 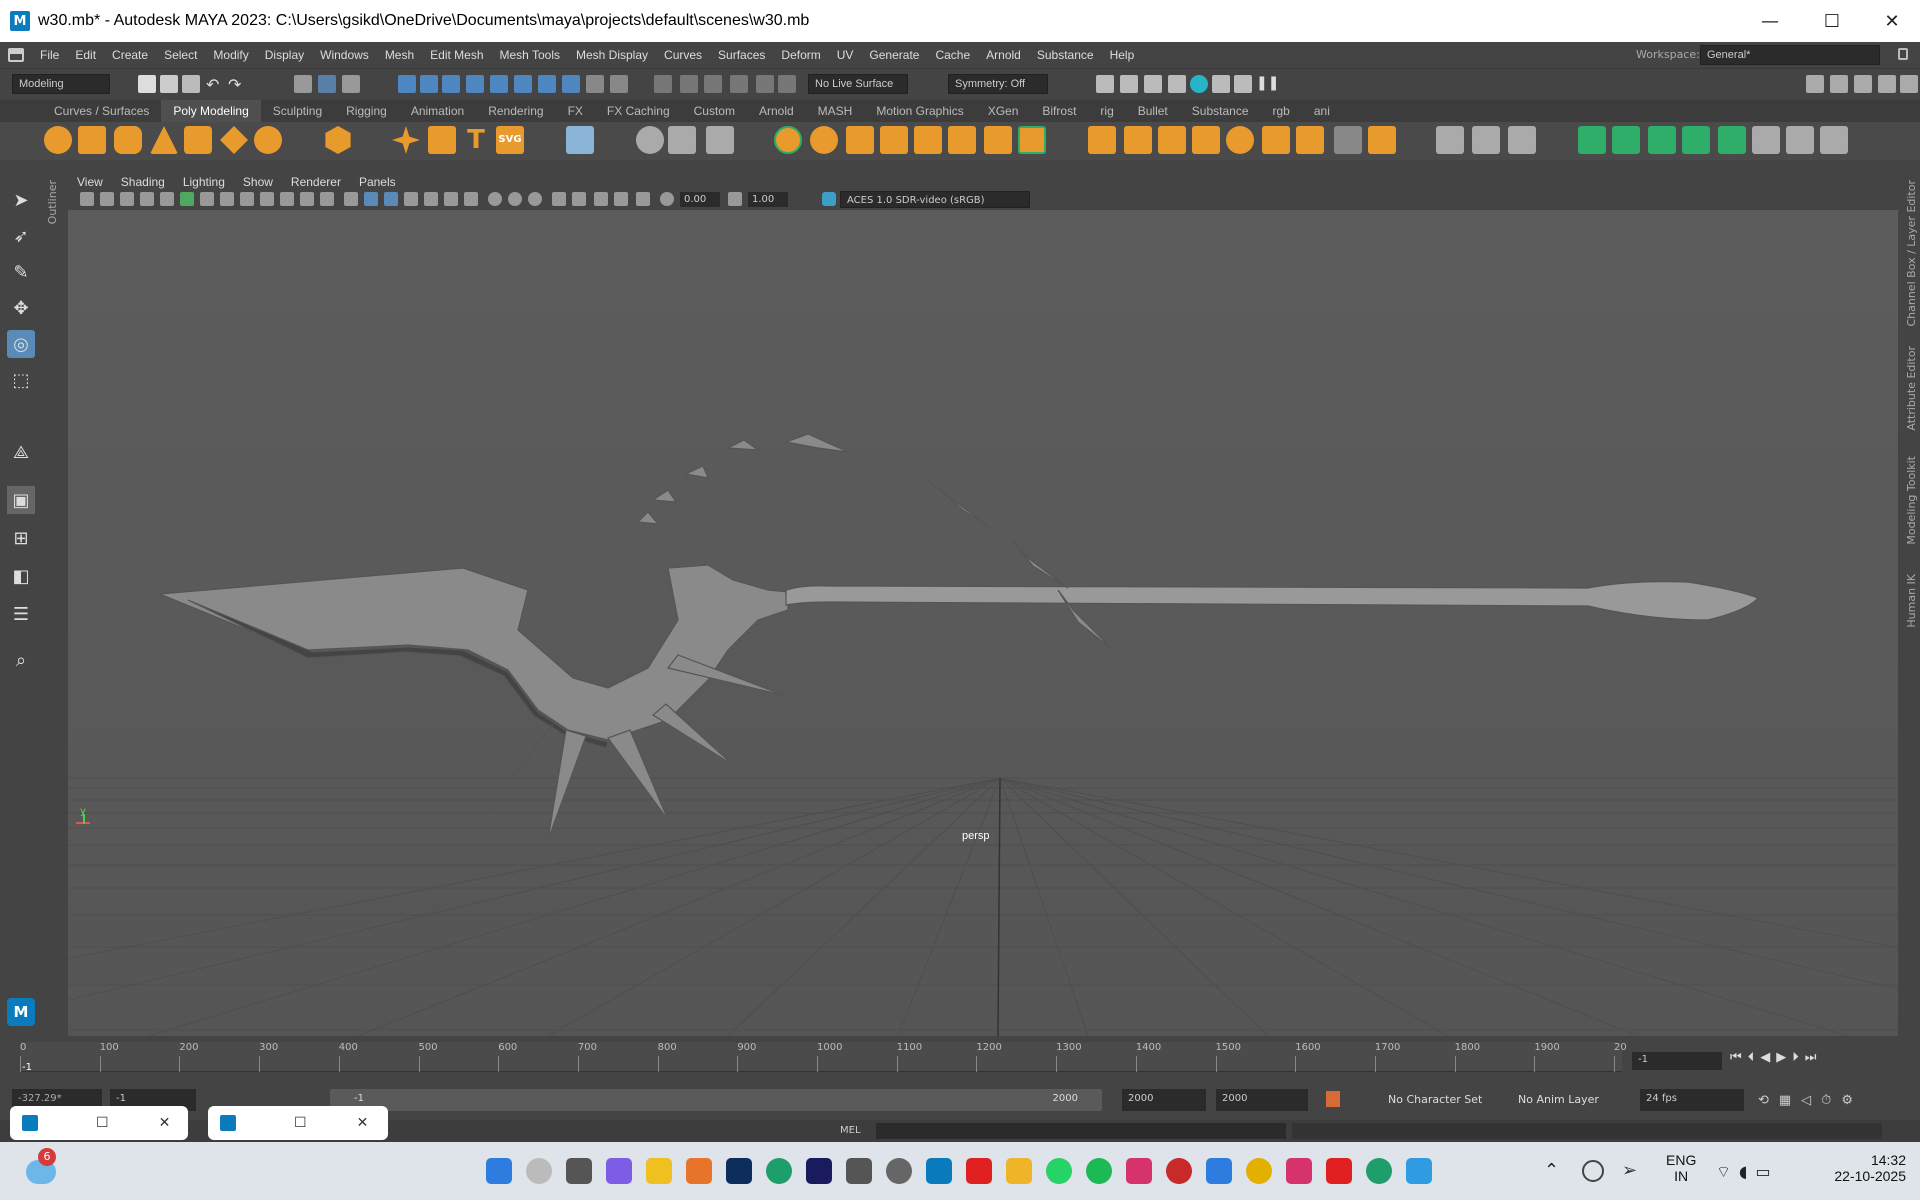 I want to click on snap-view-plane-icon, so click(x=475, y=84).